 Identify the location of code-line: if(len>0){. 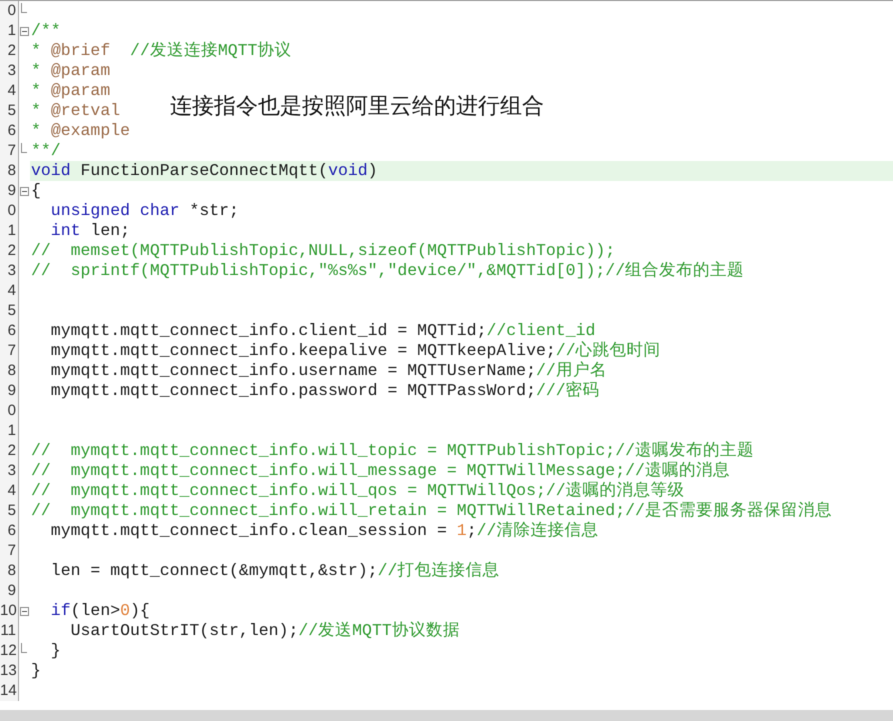
(100, 611).